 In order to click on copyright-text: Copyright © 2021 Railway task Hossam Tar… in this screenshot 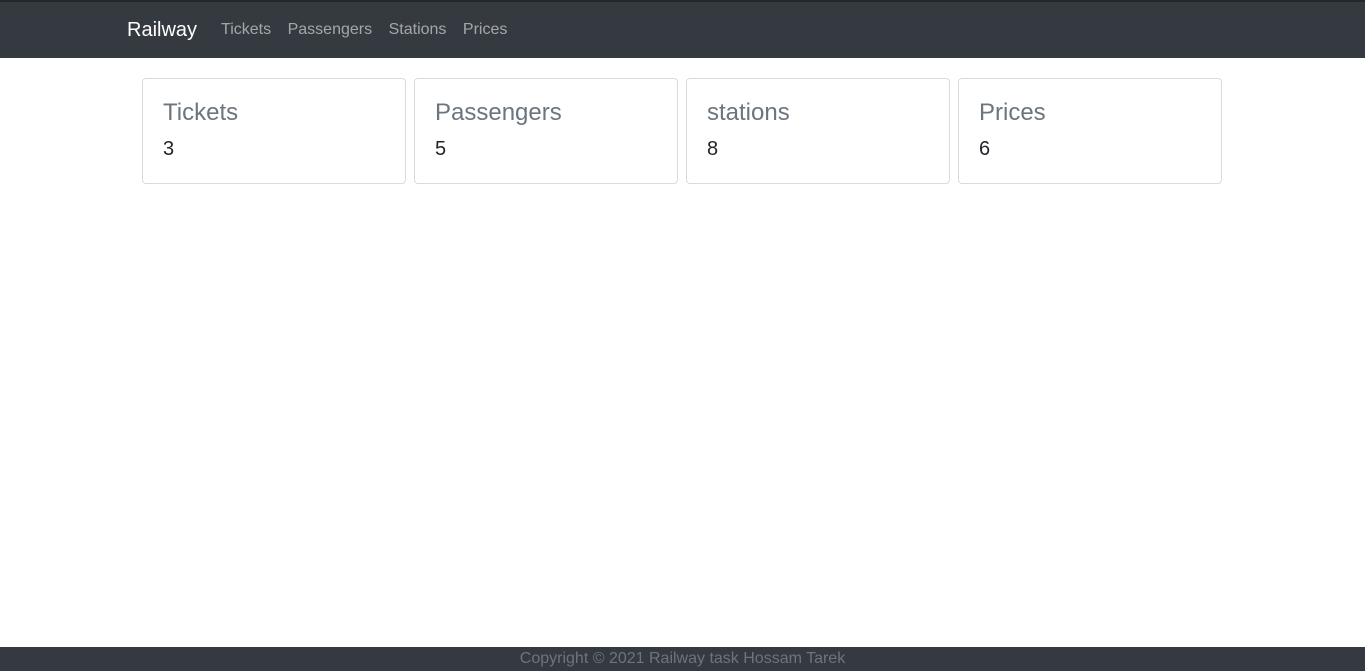, I will do `click(682, 658)`.